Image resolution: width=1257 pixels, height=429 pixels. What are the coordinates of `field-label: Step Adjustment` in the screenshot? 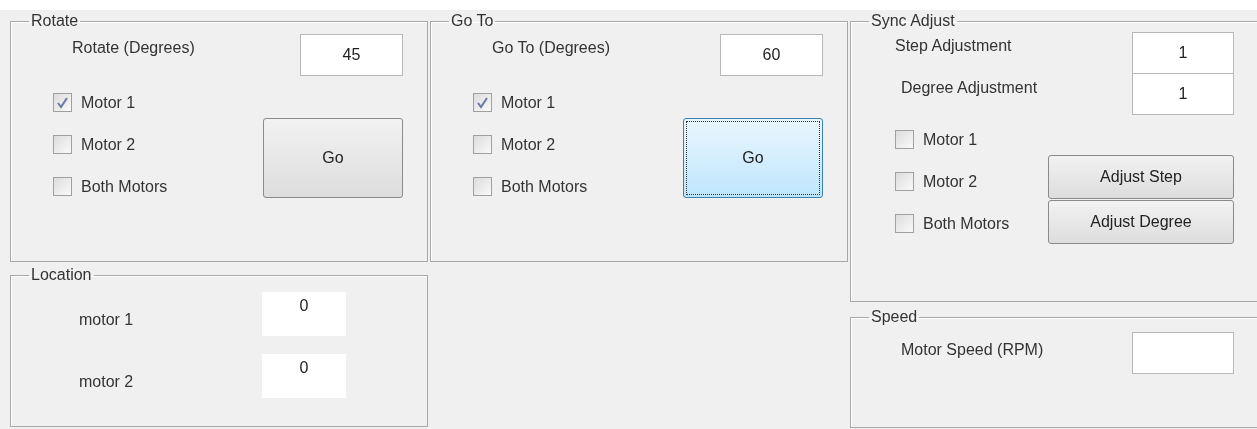 It's located at (953, 46).